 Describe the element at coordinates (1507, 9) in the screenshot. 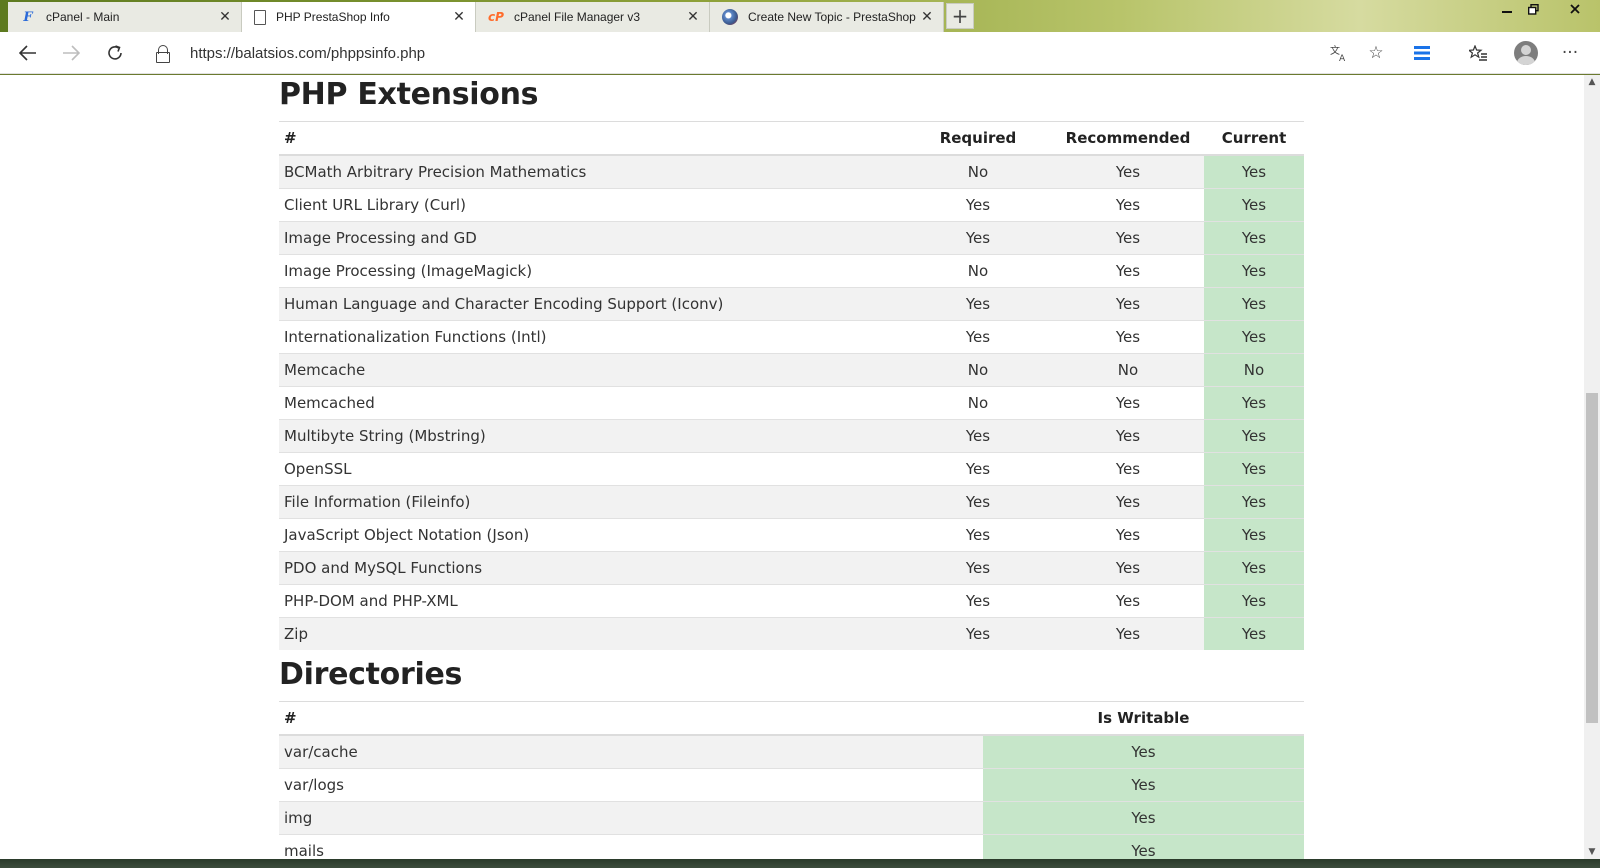

I see `minimize-icon` at that location.